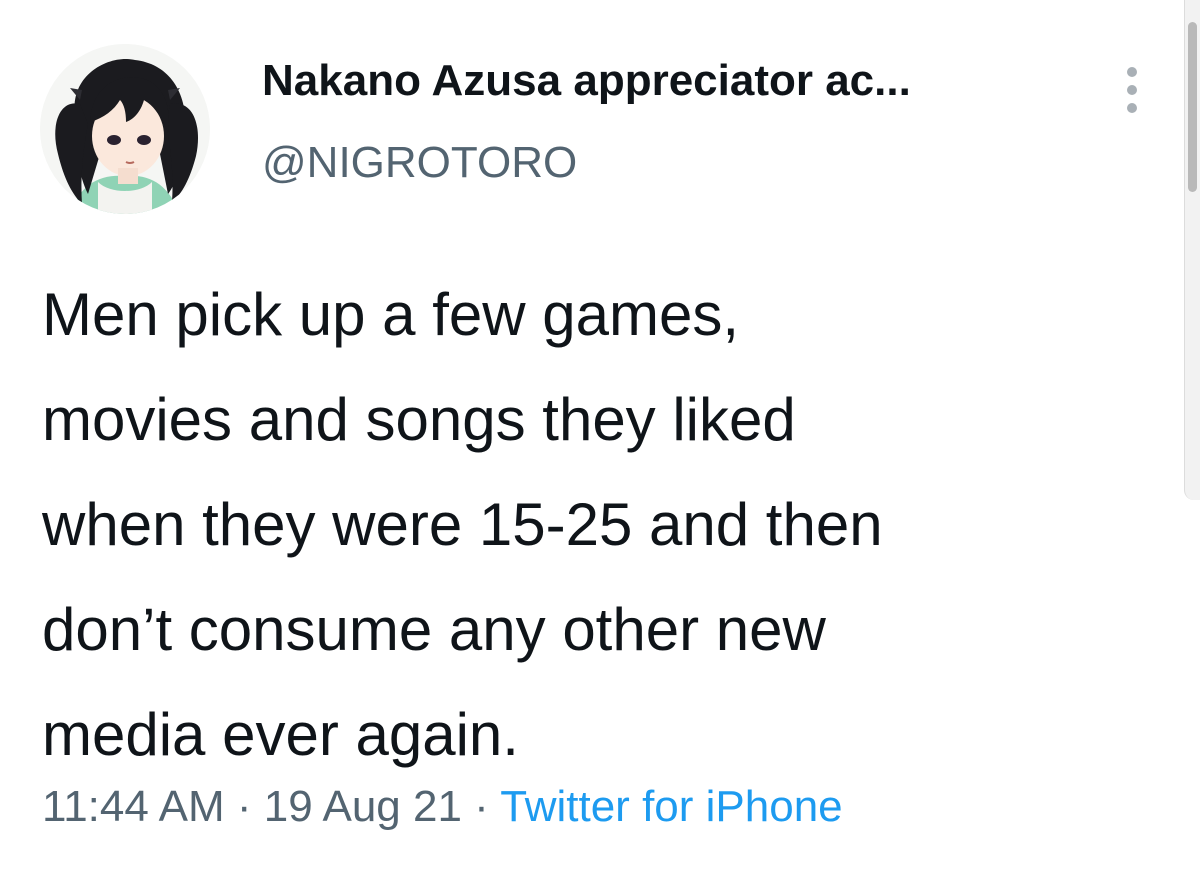  I want to click on tweet-source-link: Twitter for iPhone, so click(671, 806).